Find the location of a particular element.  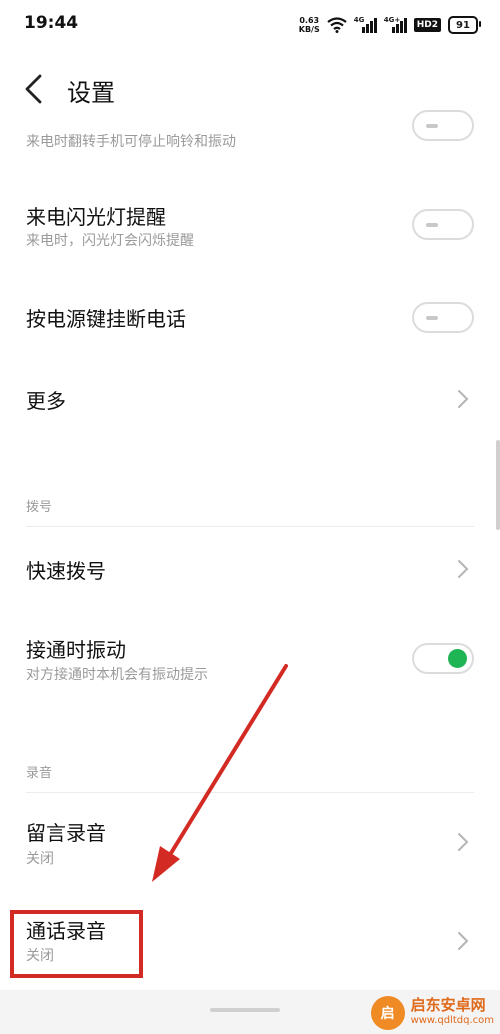

watermark: 启 启东安卓网 www.qdltdq.com is located at coordinates (432, 1013).